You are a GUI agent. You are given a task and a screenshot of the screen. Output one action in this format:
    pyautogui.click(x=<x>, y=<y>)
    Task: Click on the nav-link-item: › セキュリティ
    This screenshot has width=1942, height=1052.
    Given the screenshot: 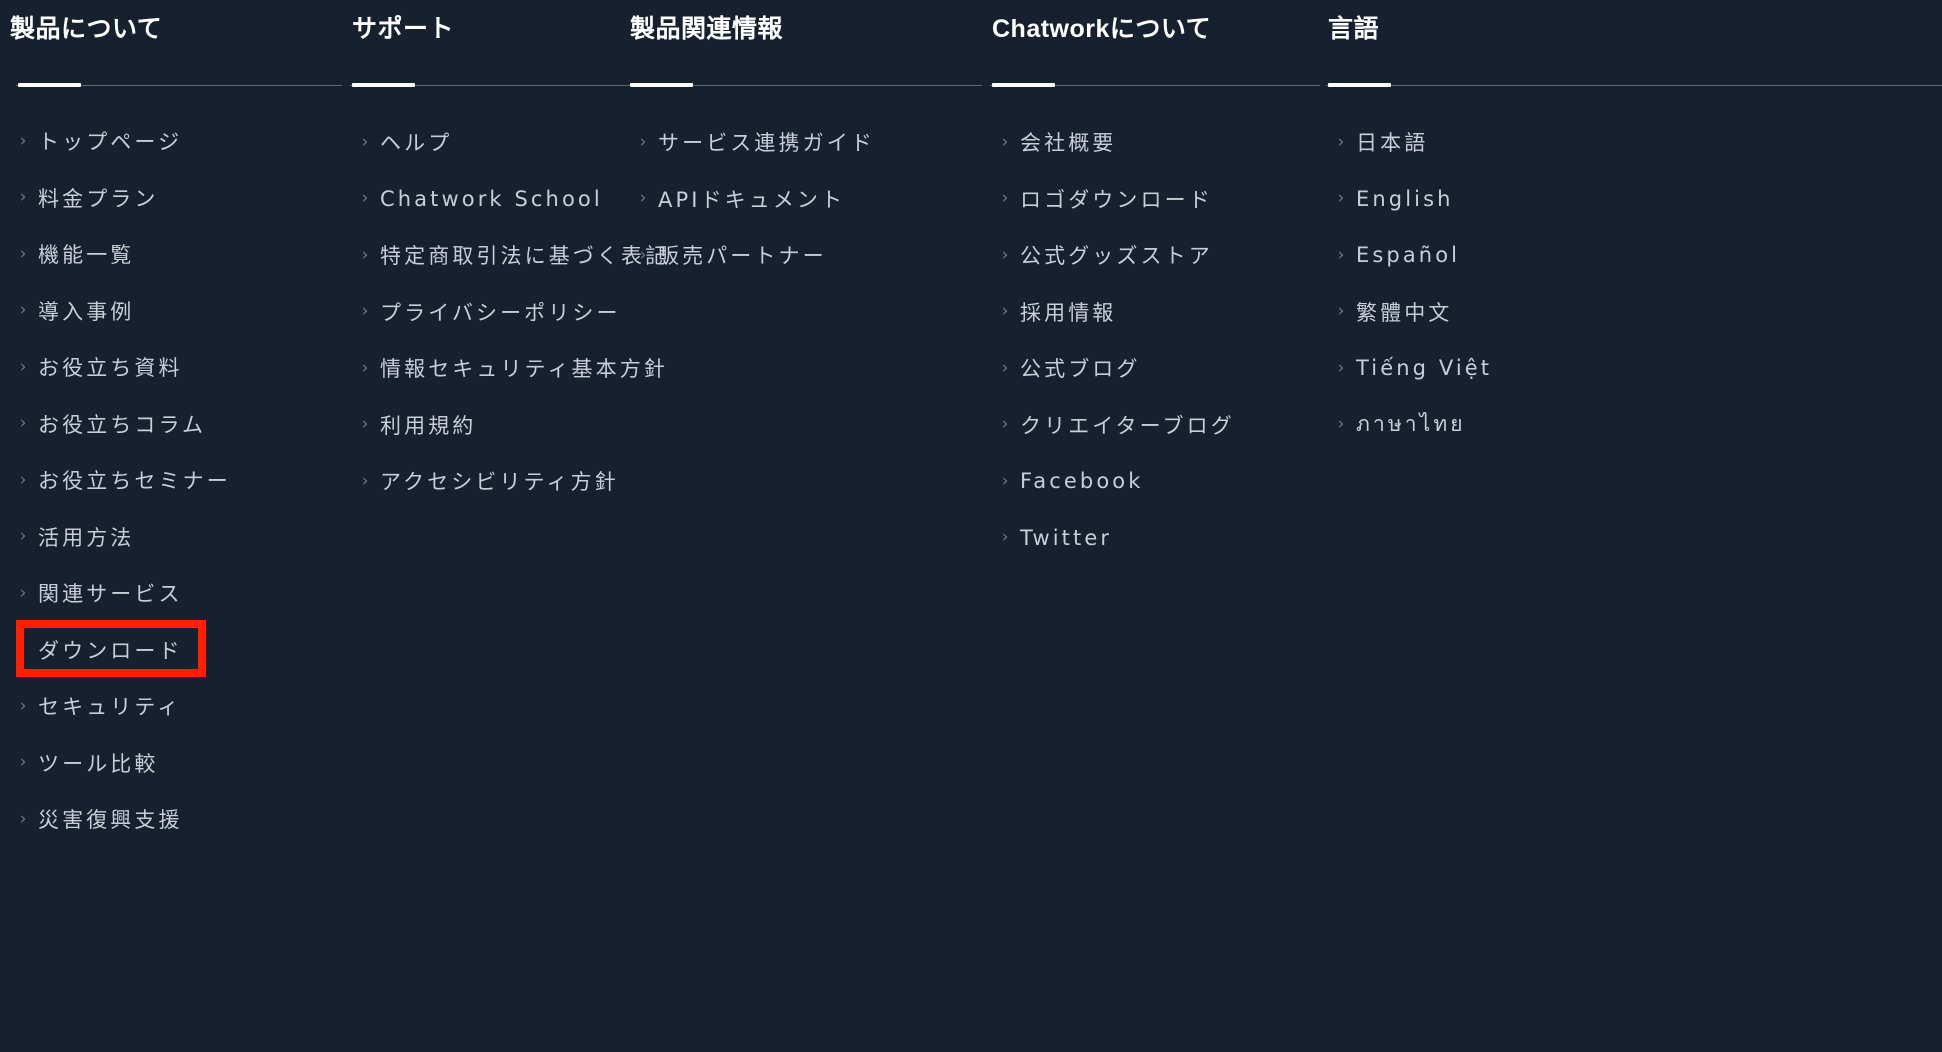 What is the action you would take?
    pyautogui.click(x=174, y=706)
    